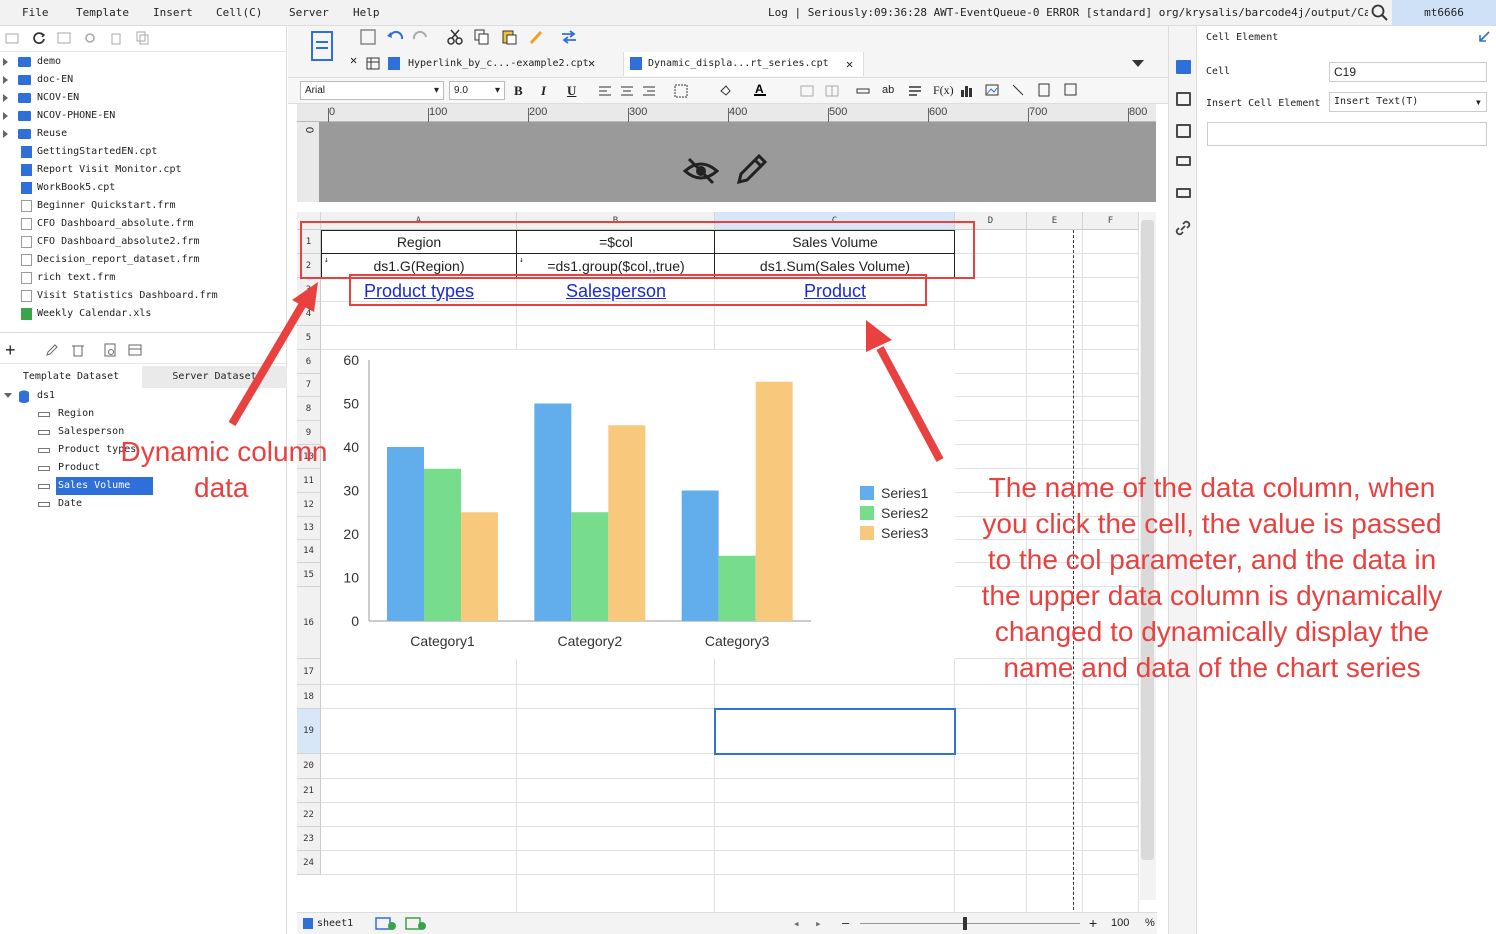 The width and height of the screenshot is (1496, 934). What do you see at coordinates (8, 395) in the screenshot?
I see `collapse-arrow-icon` at bounding box center [8, 395].